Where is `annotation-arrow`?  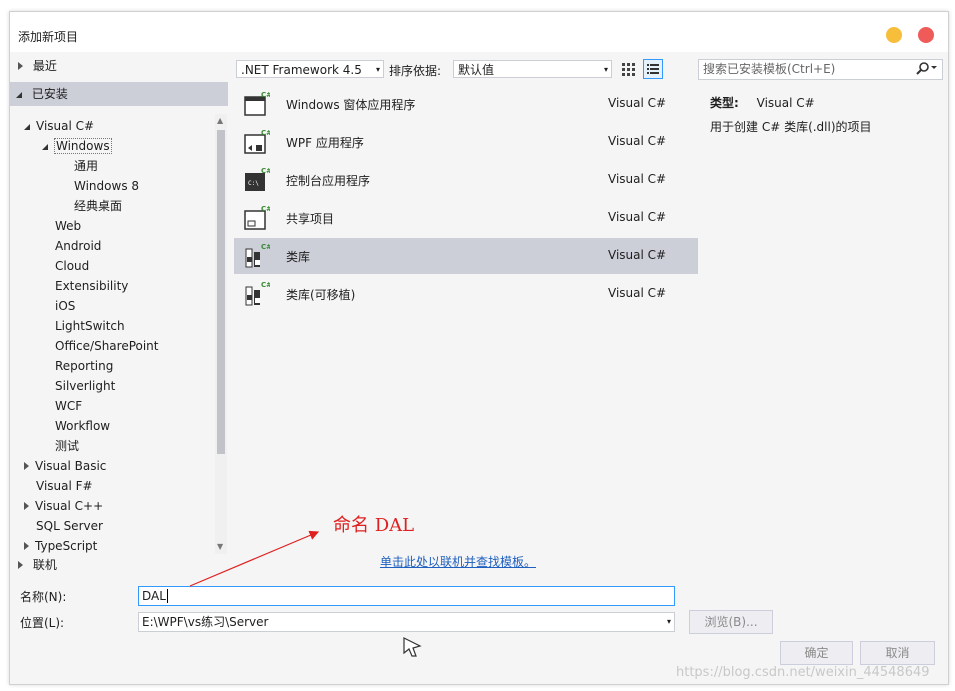 annotation-arrow is located at coordinates (254, 558).